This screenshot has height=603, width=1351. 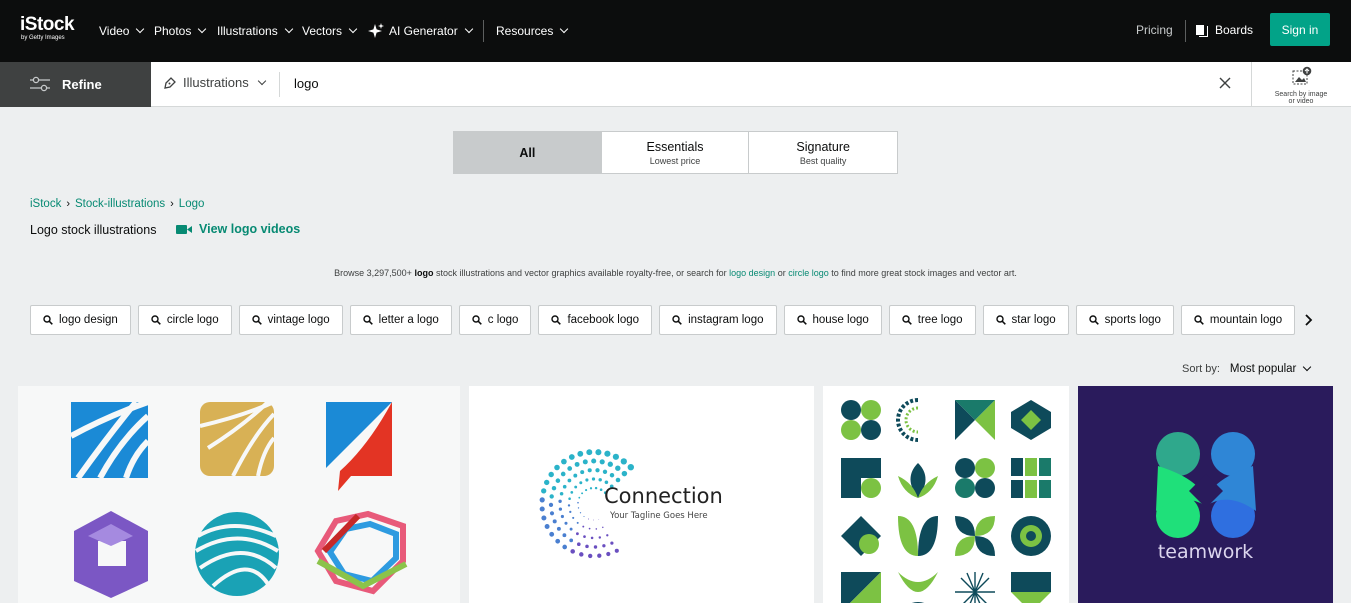 What do you see at coordinates (1224, 30) in the screenshot?
I see `boards-link: Boards` at bounding box center [1224, 30].